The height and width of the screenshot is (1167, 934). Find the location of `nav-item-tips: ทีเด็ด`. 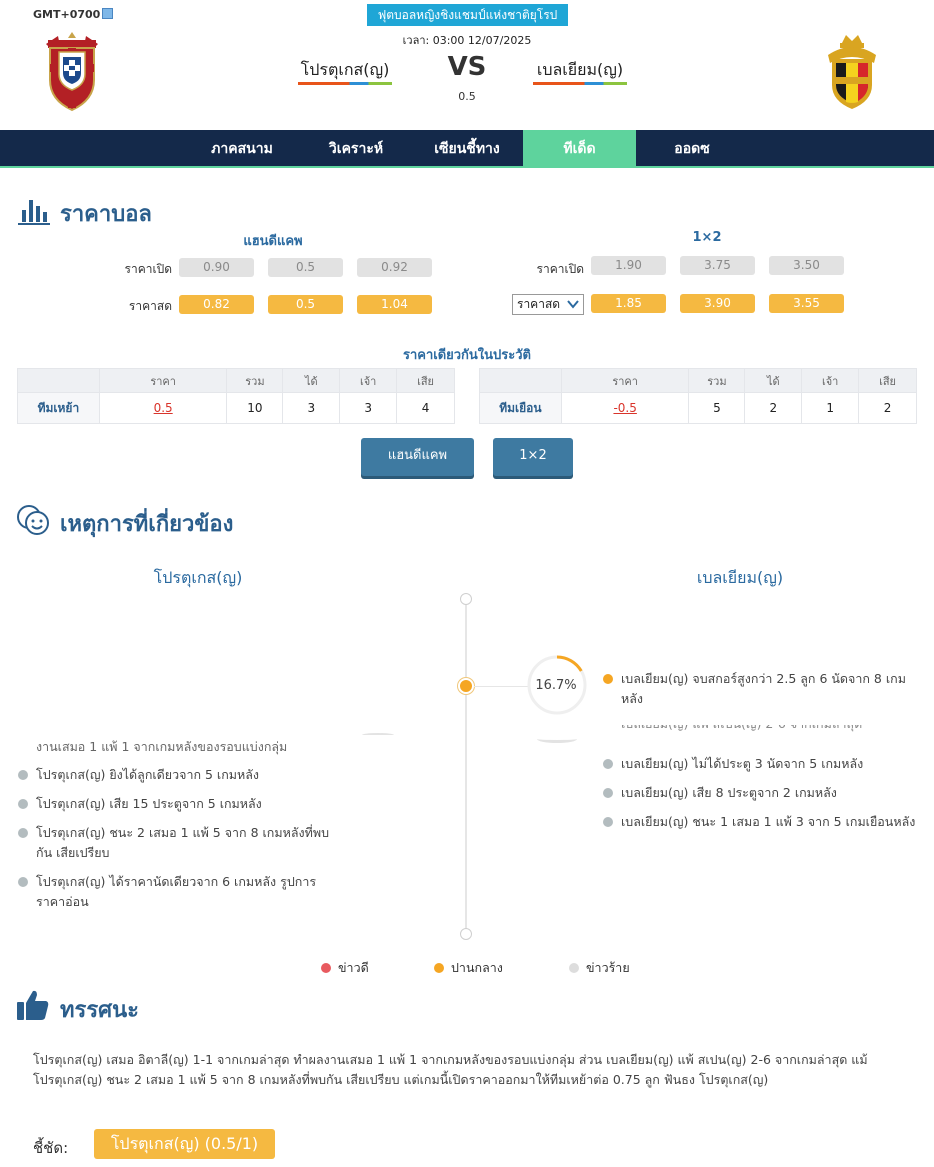

nav-item-tips: ทีเด็ด is located at coordinates (579, 149).